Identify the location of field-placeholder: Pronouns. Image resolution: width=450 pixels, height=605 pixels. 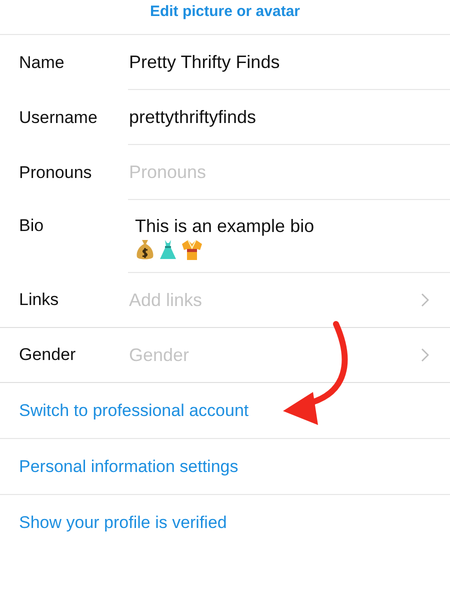
(289, 172).